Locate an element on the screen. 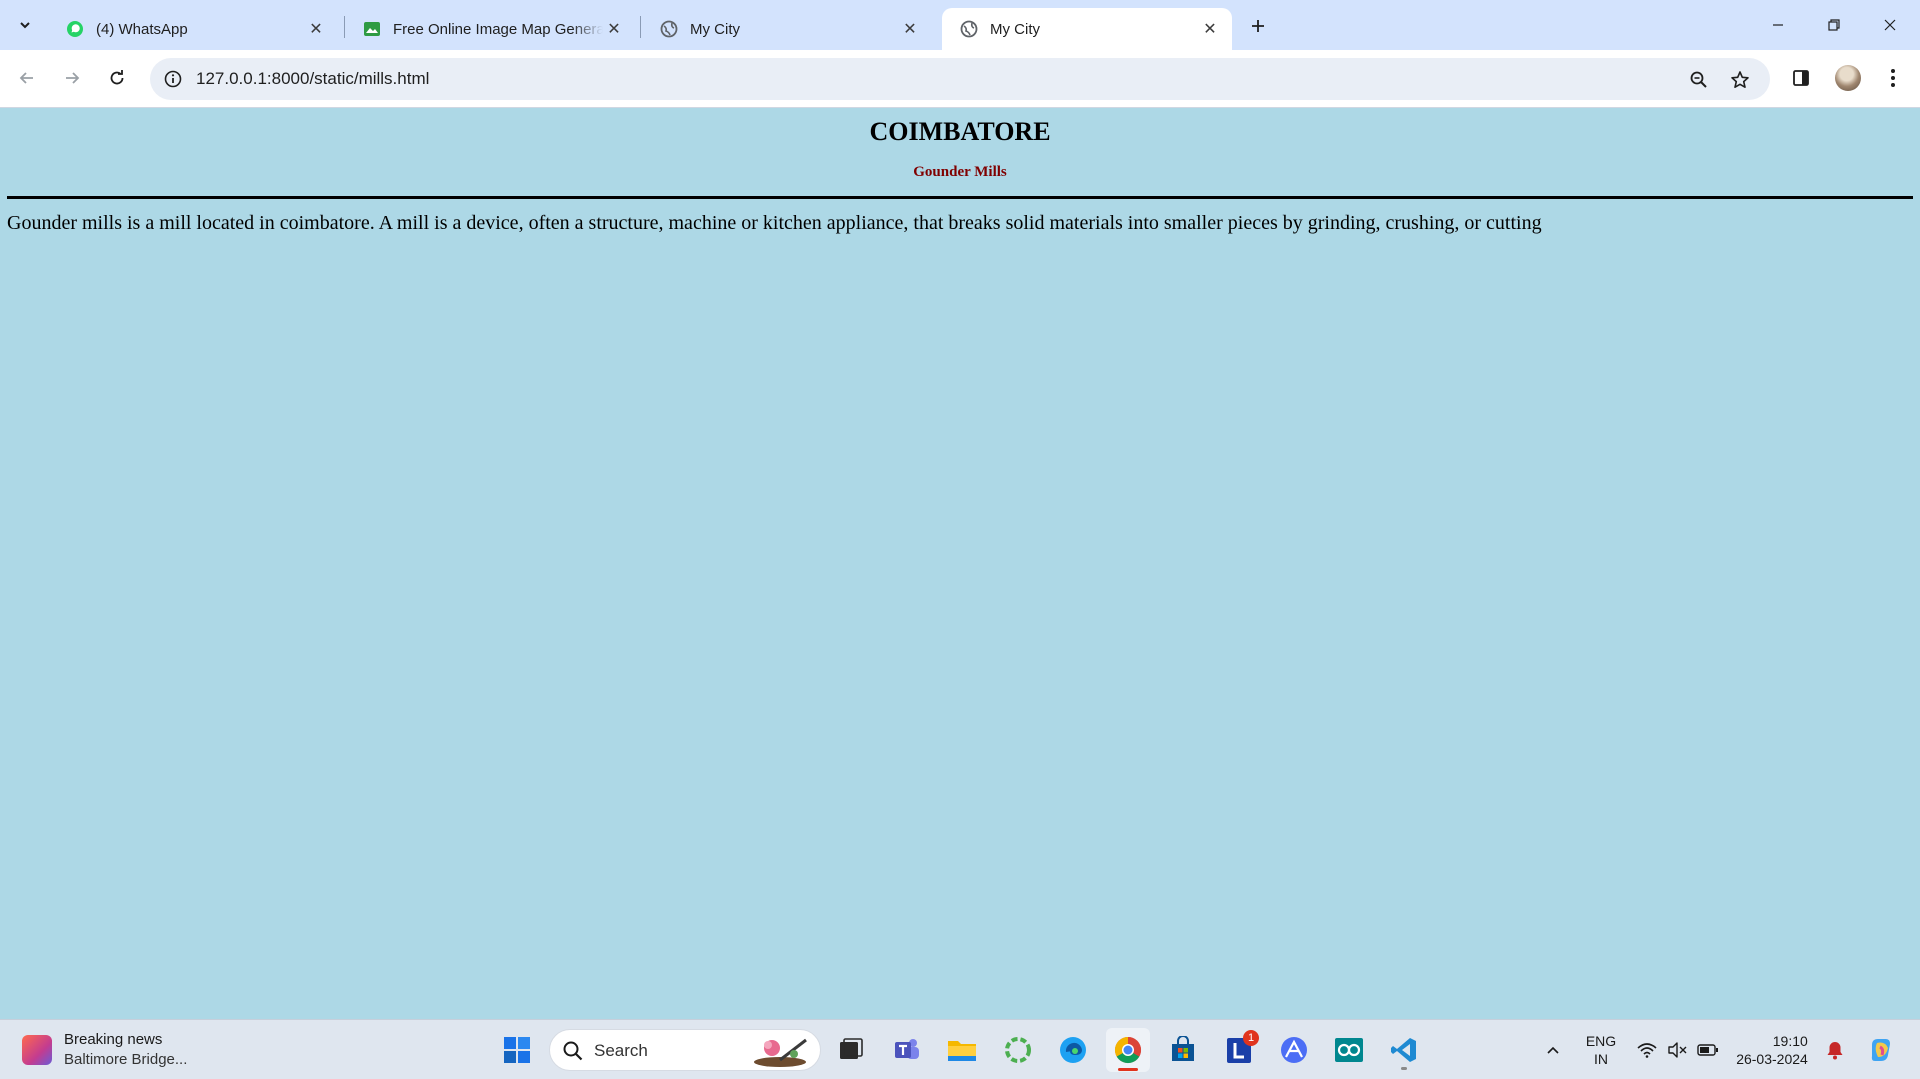 The height and width of the screenshot is (1079, 1920). tab-my-city-active: My City ✕ is located at coordinates (1087, 29).